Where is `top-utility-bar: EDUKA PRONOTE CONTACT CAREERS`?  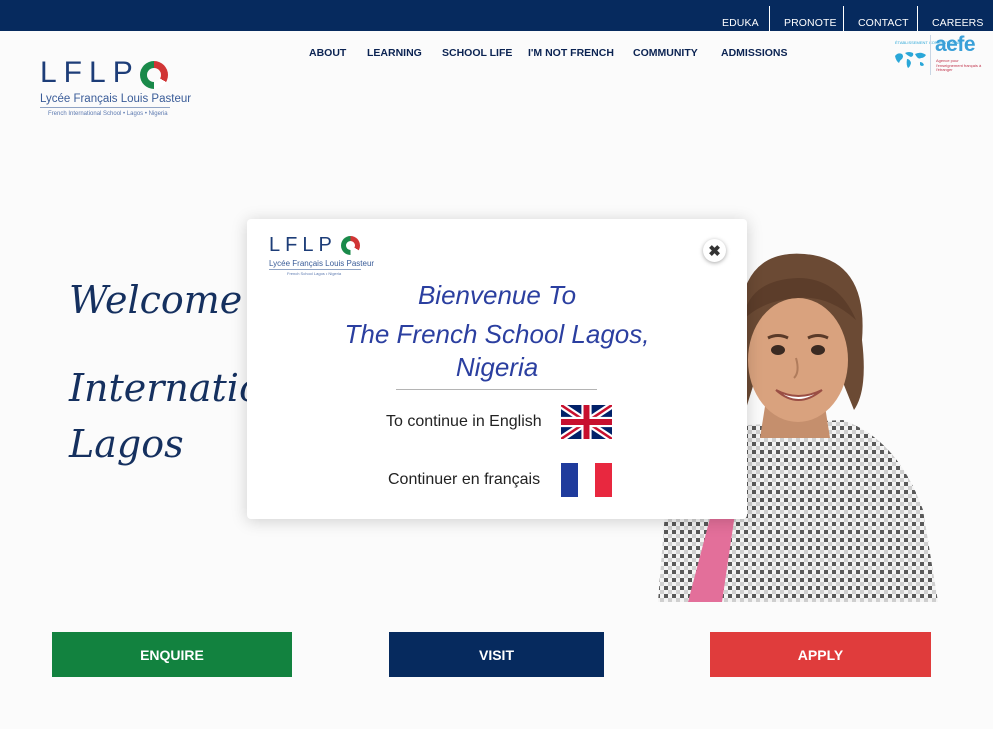 top-utility-bar: EDUKA PRONOTE CONTACT CAREERS is located at coordinates (496, 15).